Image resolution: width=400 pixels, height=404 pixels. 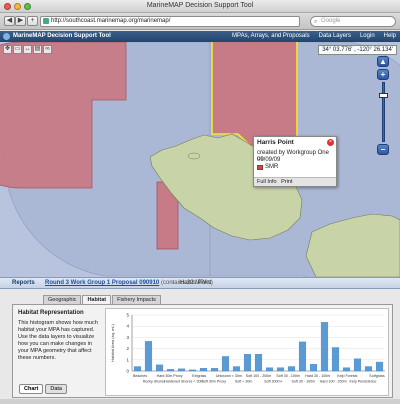 What do you see at coordinates (317, 376) in the screenshot?
I see `x-tick-label: Hard 30 - 100m` at bounding box center [317, 376].